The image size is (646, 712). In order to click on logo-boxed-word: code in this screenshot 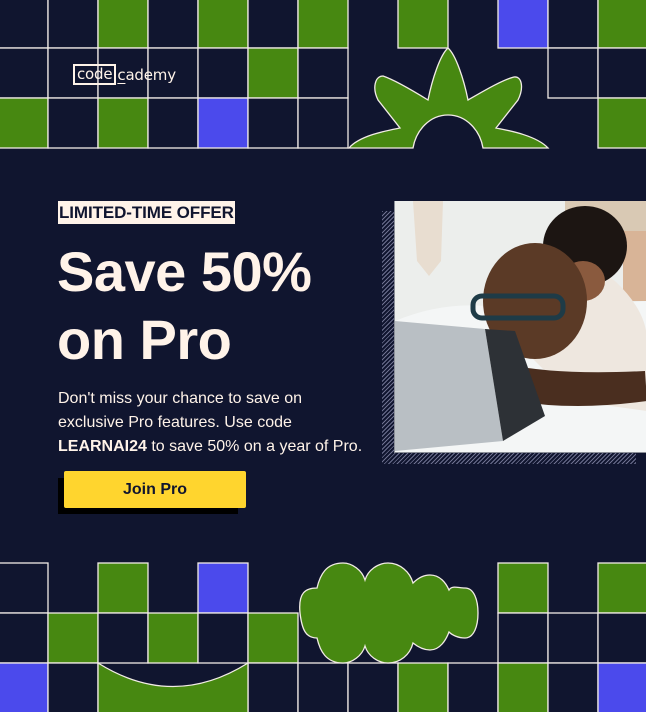, I will do `click(95, 74)`.